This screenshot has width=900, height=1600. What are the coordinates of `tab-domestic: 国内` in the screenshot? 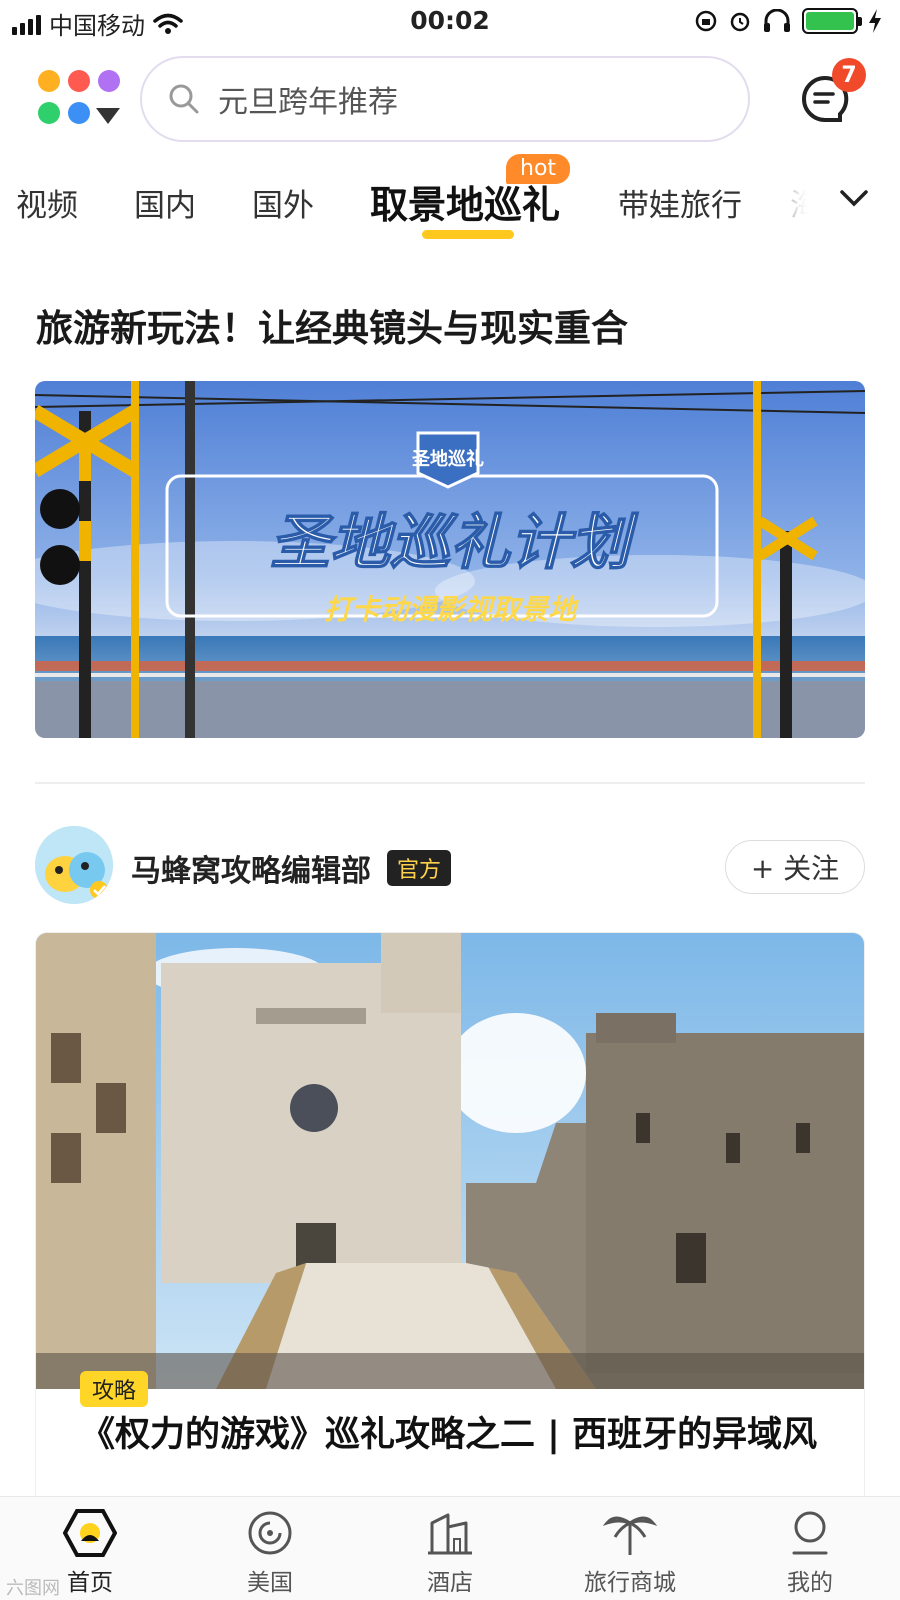 It's located at (165, 202).